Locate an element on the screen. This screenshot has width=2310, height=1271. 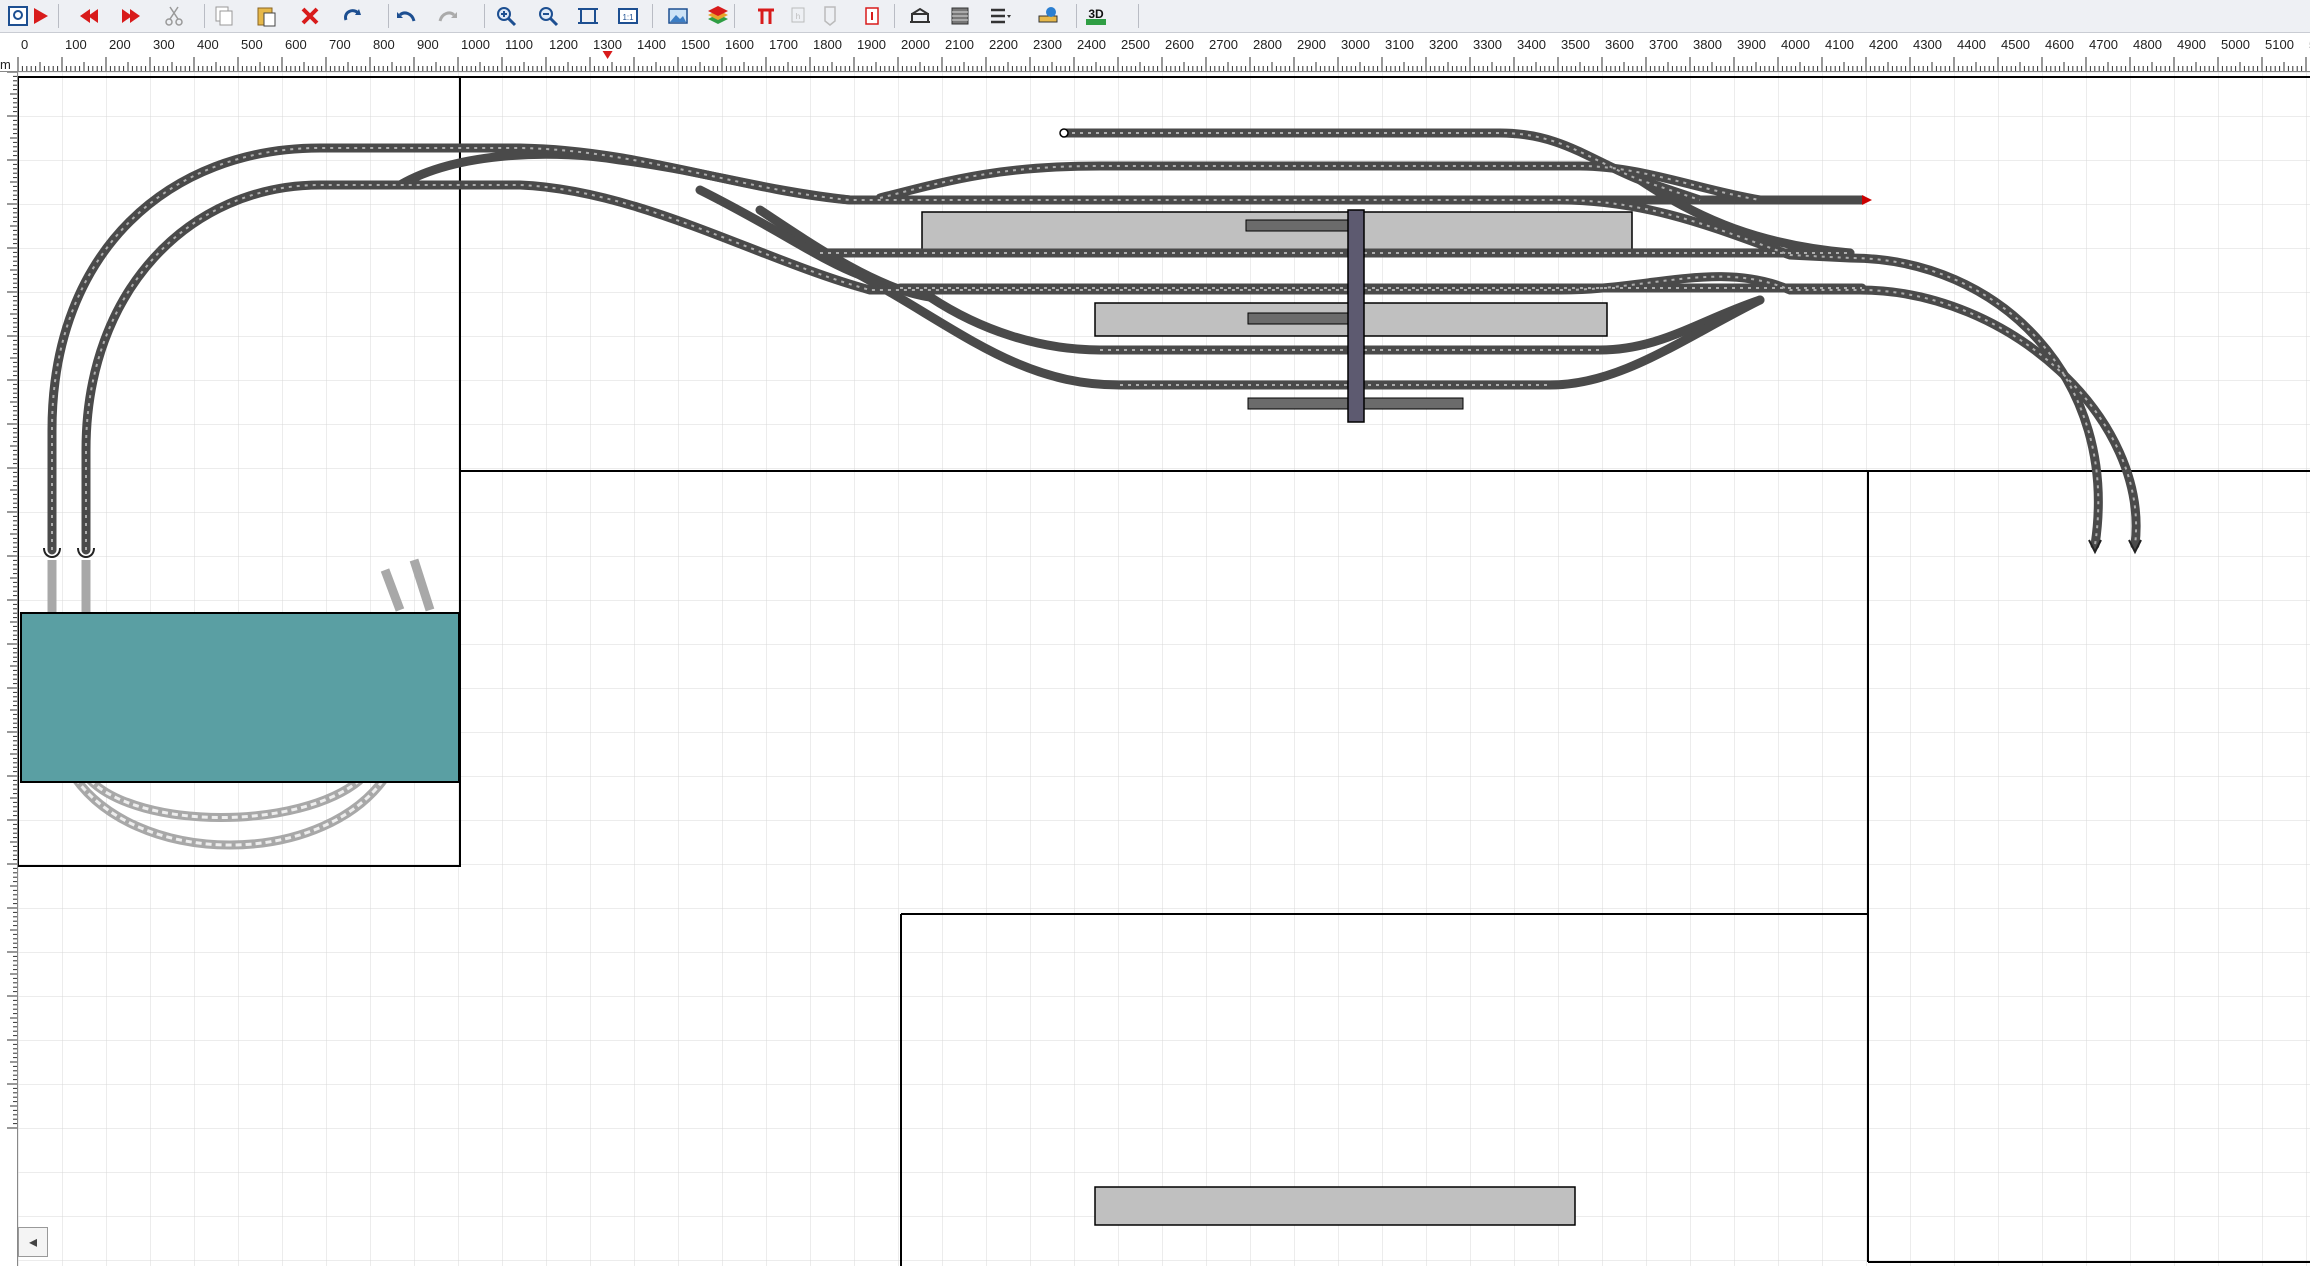
ruler-label: 4100 is located at coordinates (1839, 44).